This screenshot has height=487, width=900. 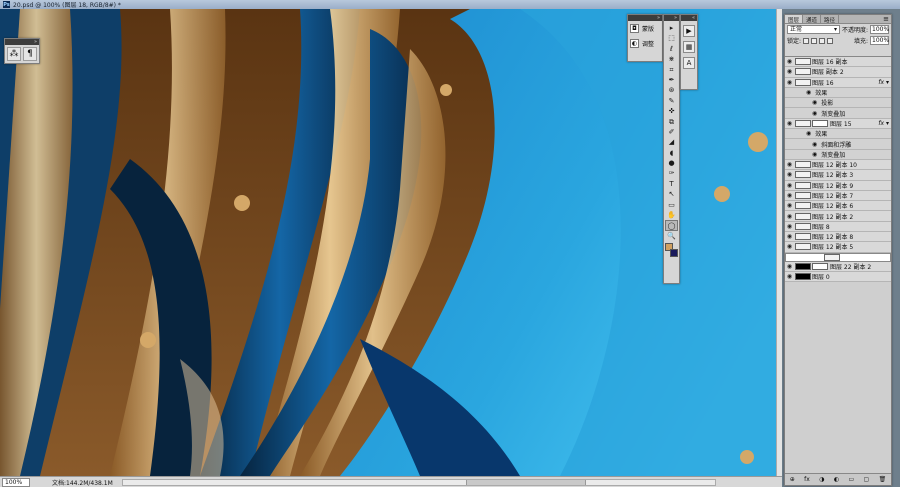 What do you see at coordinates (14, 54) in the screenshot?
I see `character-icon: ⁂` at bounding box center [14, 54].